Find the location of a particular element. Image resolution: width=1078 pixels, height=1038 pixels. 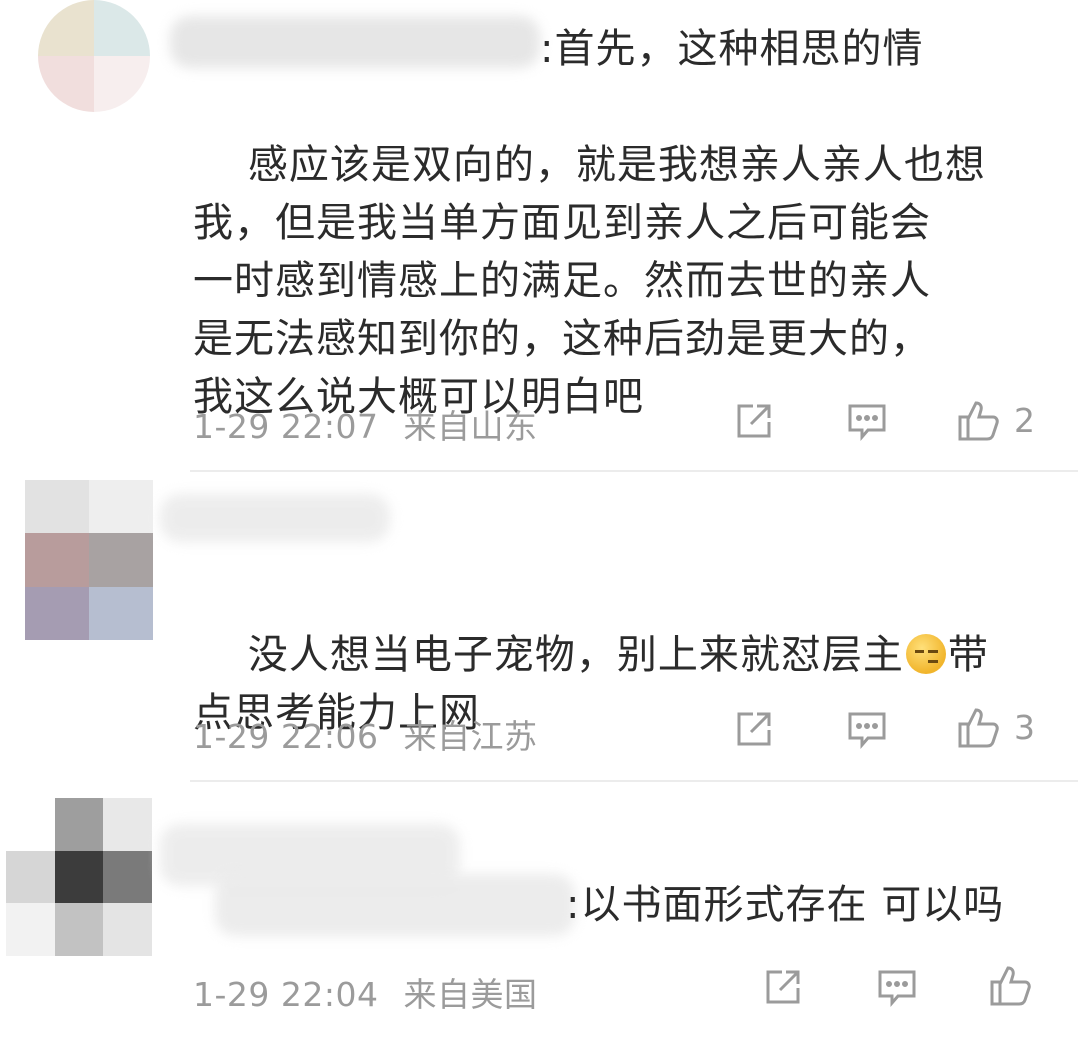

comment-location: 来自山东 is located at coordinates (470, 426).